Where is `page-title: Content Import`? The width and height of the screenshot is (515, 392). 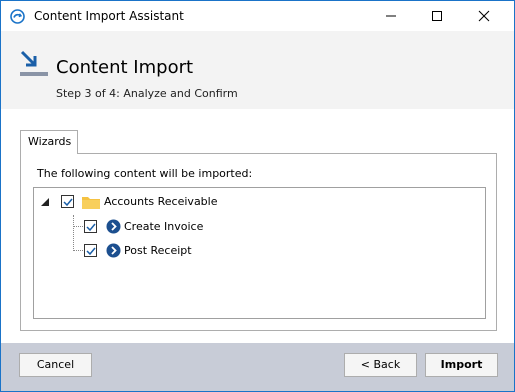 page-title: Content Import is located at coordinates (125, 67).